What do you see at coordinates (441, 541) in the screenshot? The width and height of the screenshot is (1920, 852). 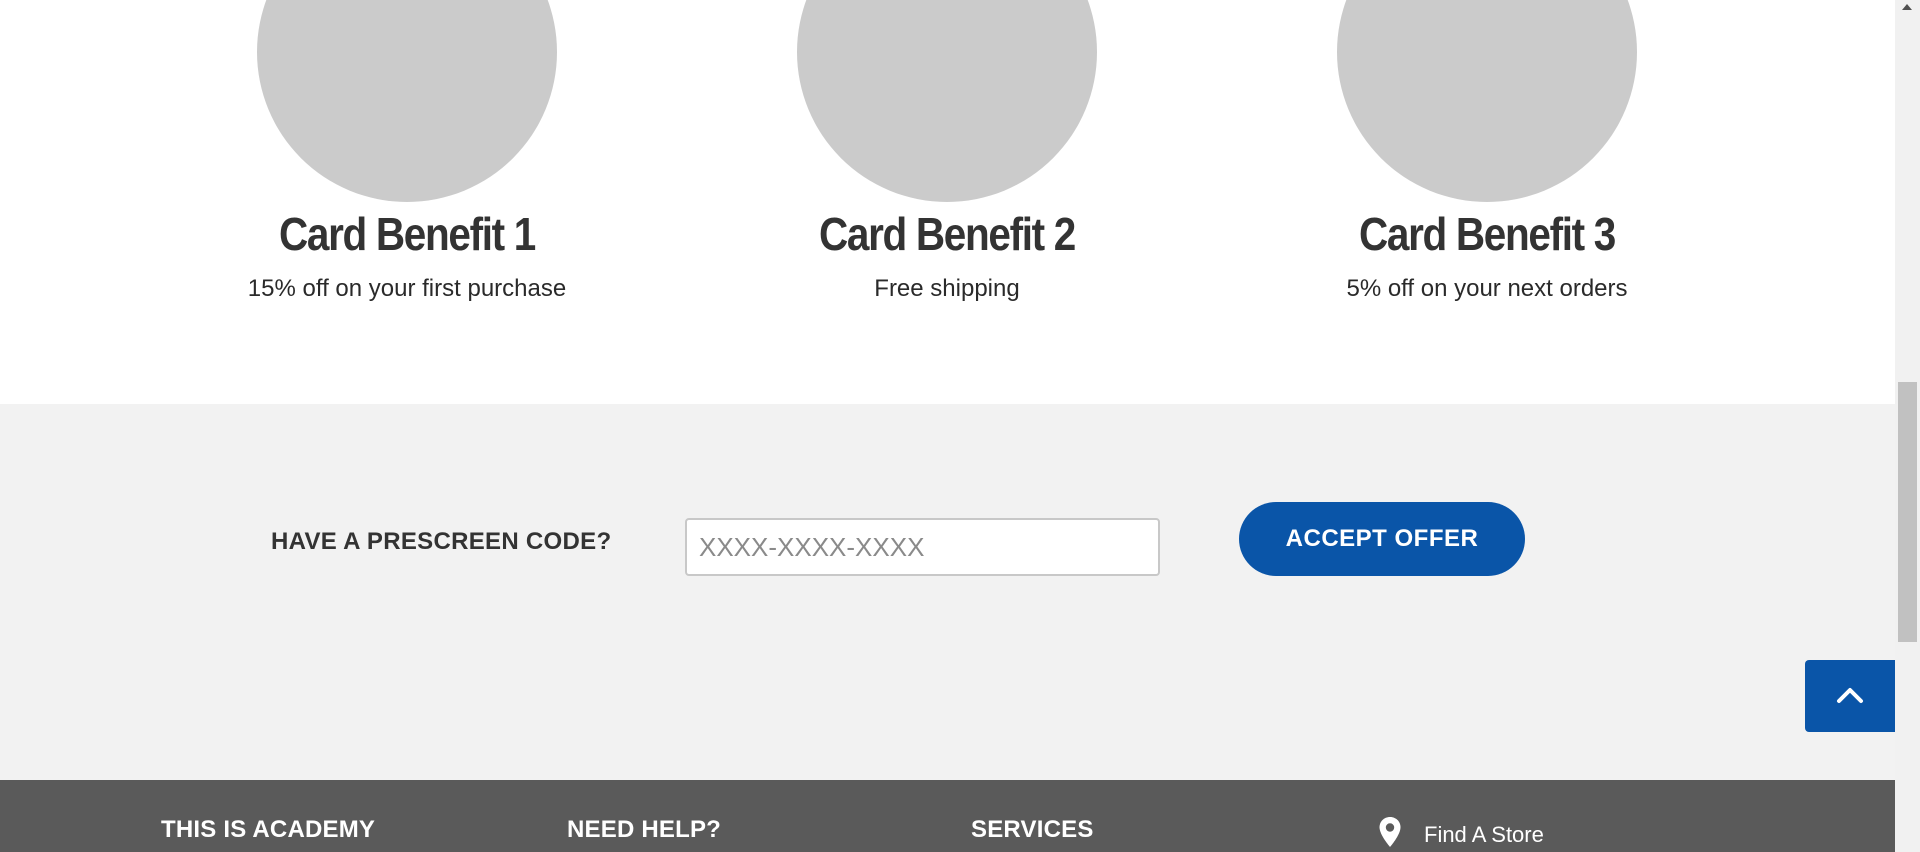 I see `prescreen-label: HAVE A PRESCREEN CODE?` at bounding box center [441, 541].